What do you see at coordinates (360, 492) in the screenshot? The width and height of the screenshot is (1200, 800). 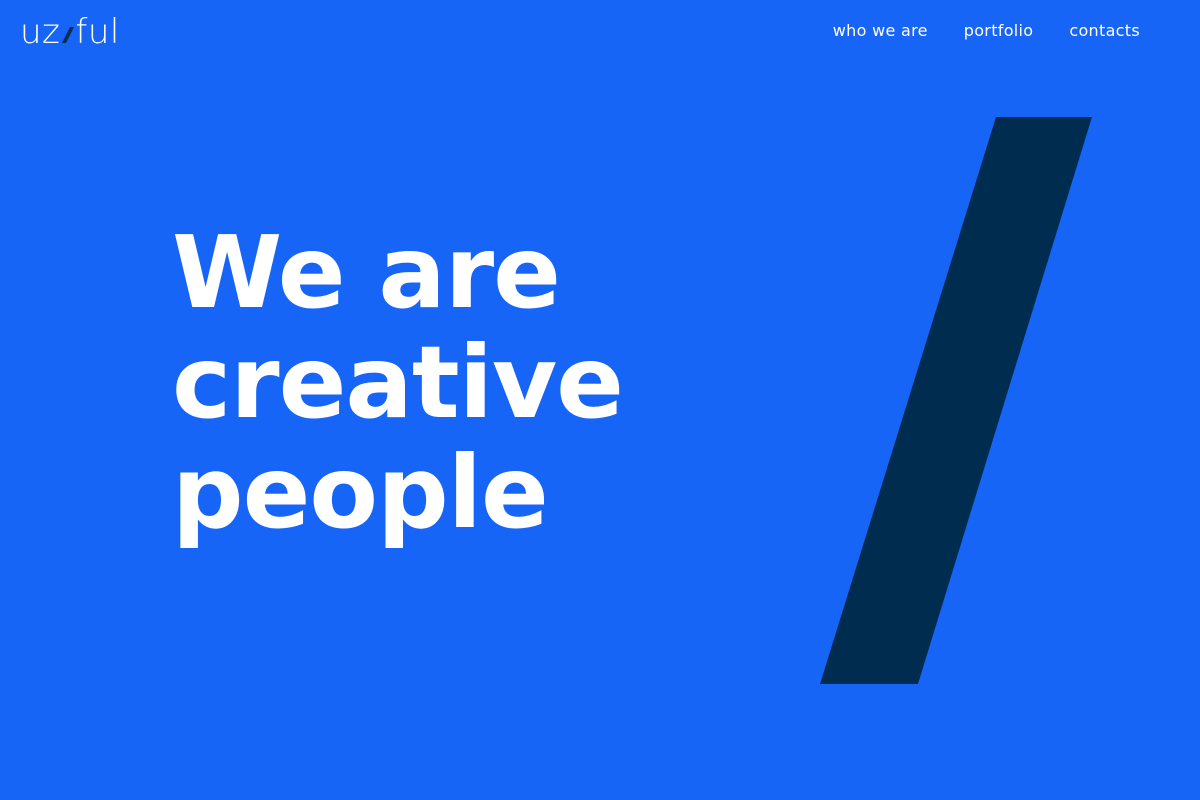 I see `hero-line-3: people` at bounding box center [360, 492].